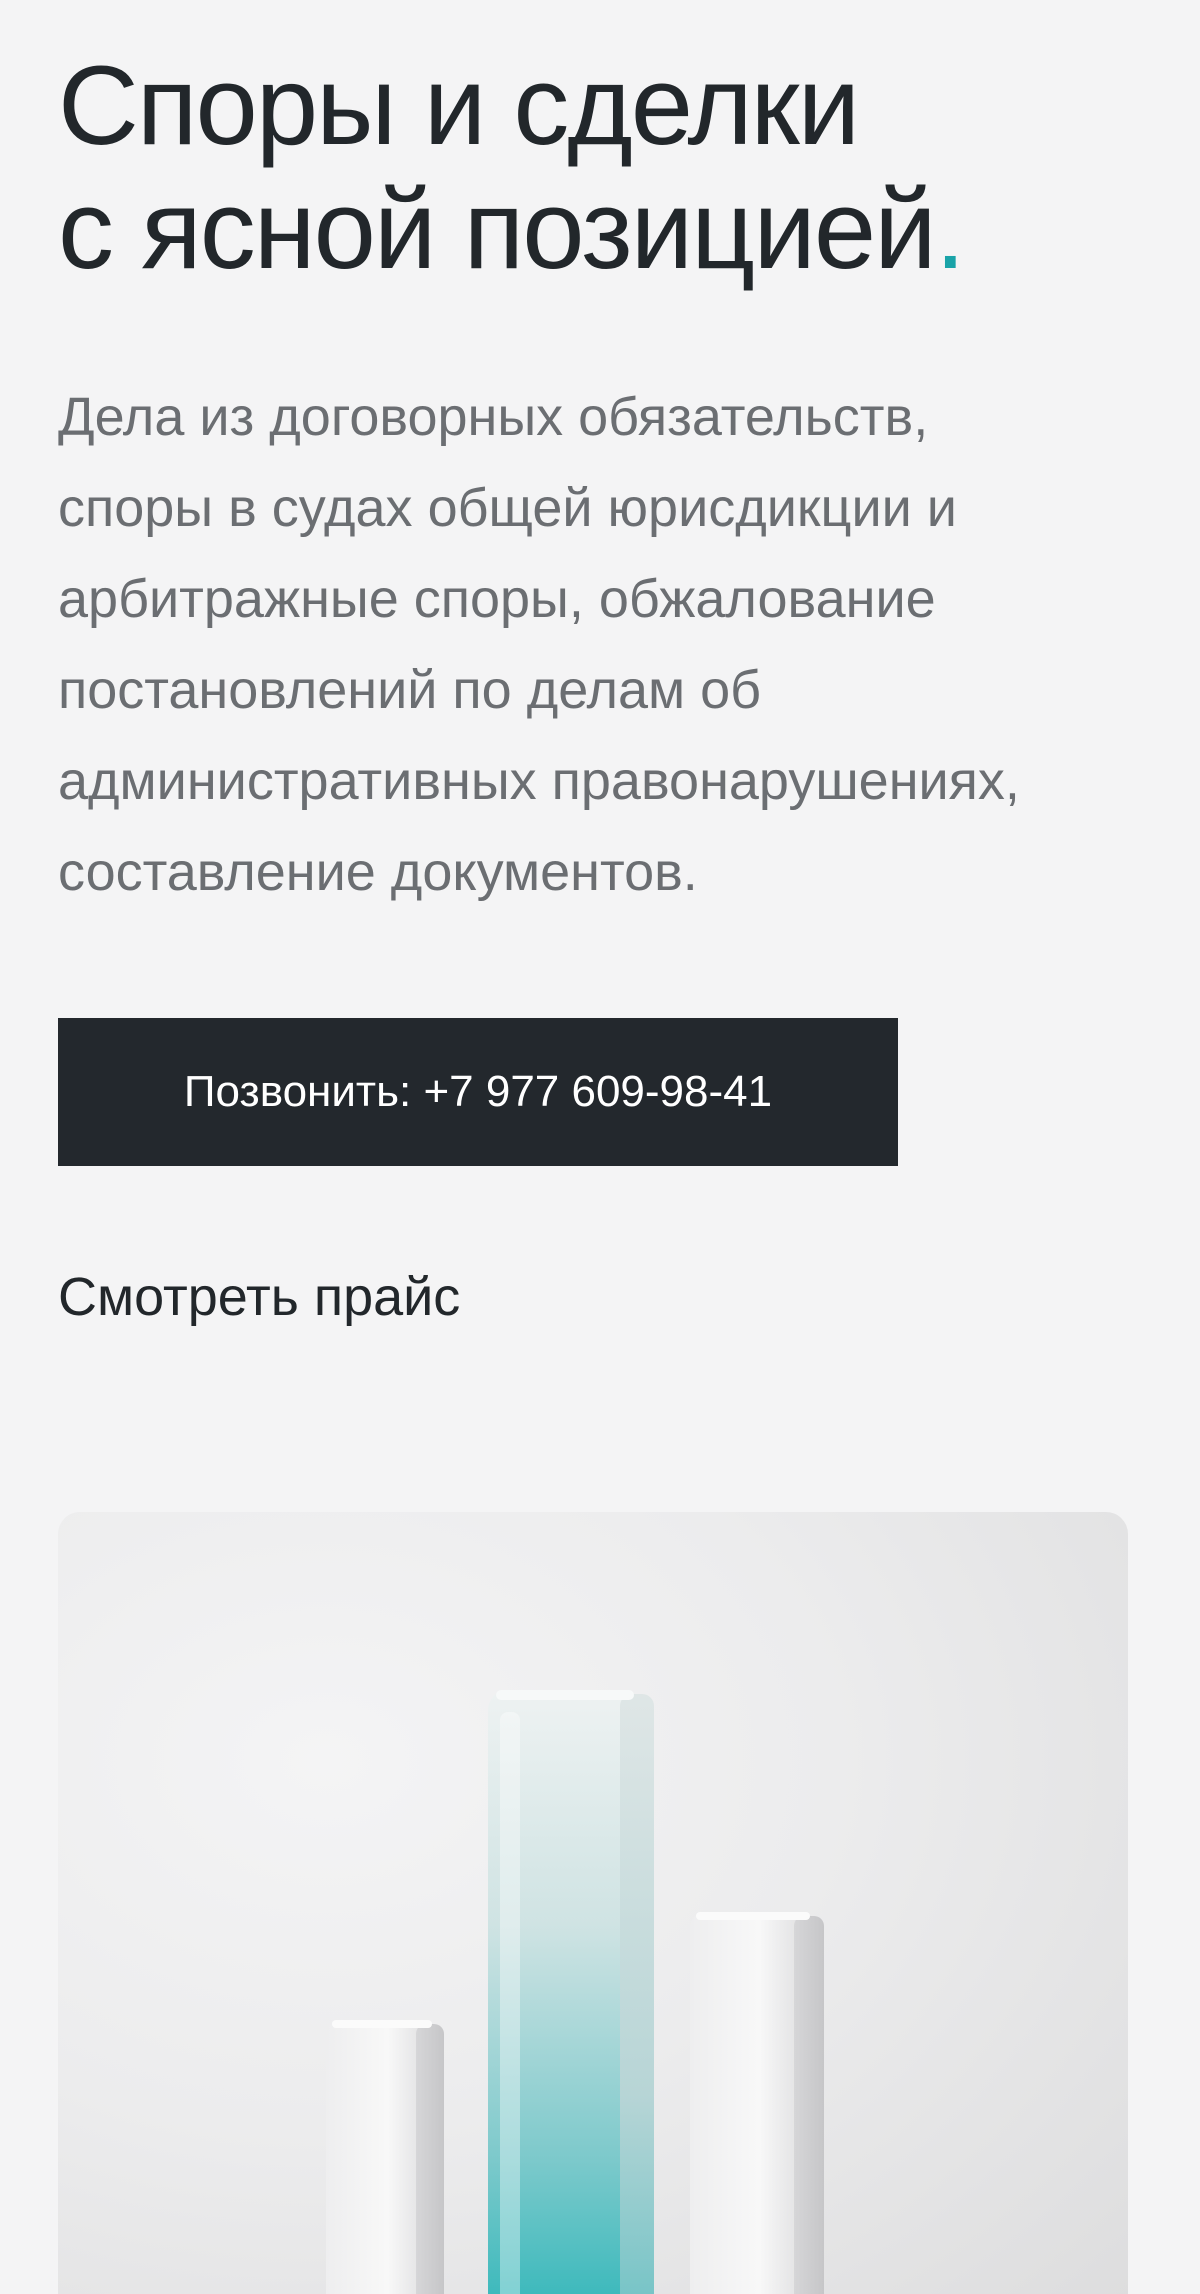  I want to click on bar-right, so click(757, 2103).